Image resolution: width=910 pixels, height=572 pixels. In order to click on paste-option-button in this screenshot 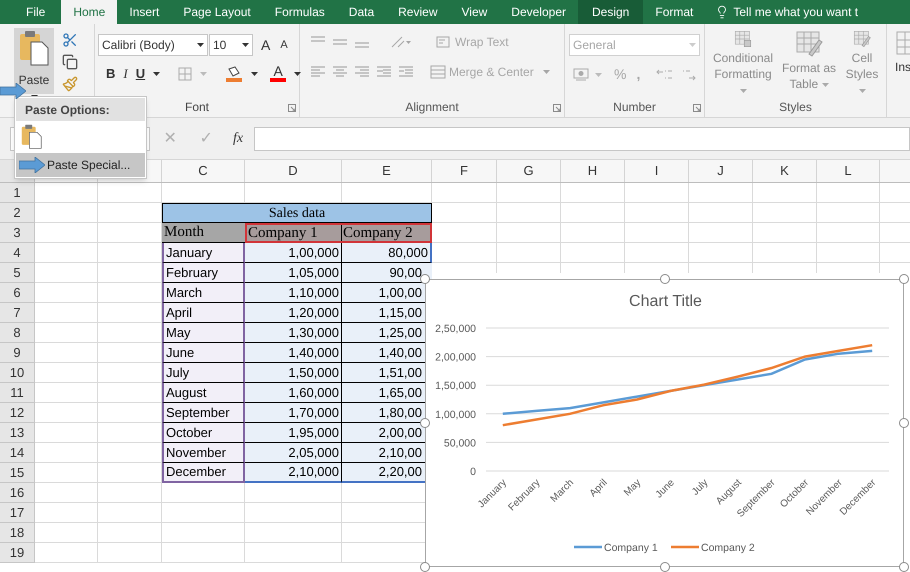, I will do `click(31, 136)`.